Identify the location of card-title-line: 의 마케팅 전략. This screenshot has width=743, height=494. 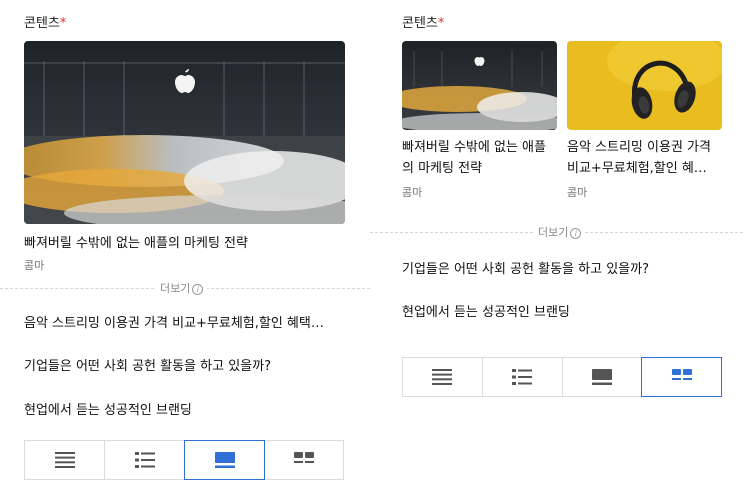
(442, 168).